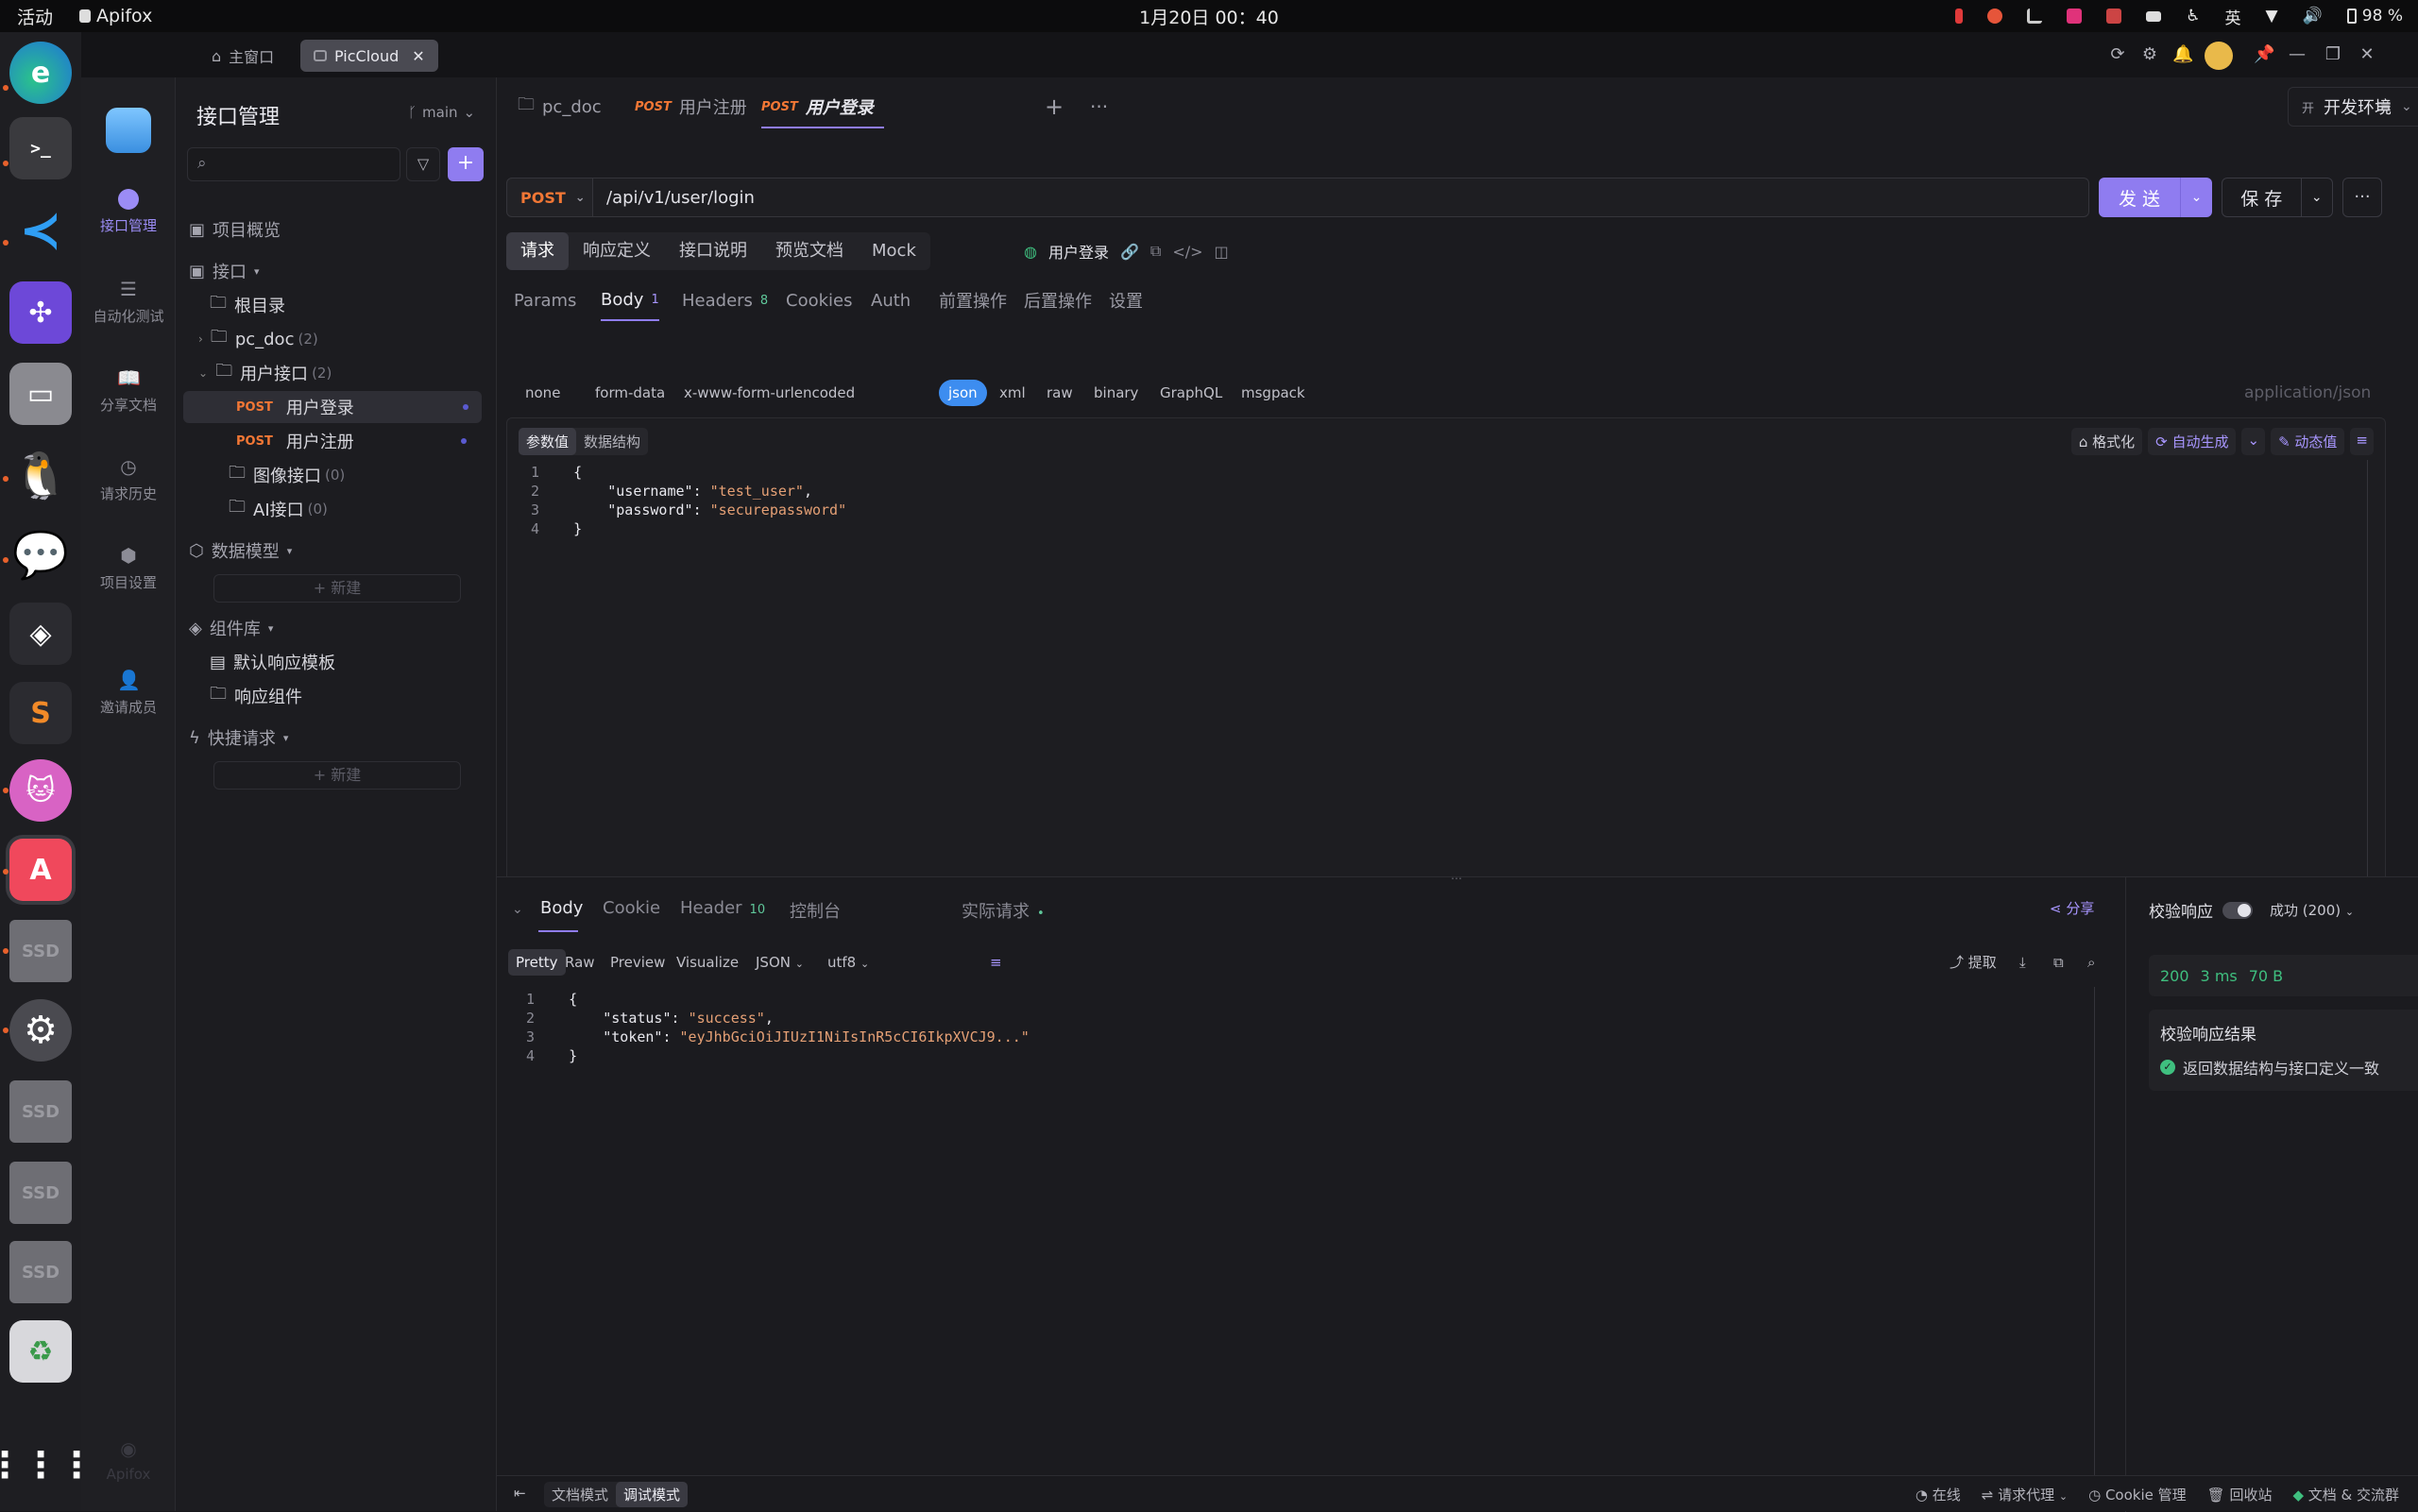 This screenshot has height=1512, width=2418. I want to click on minimize-icon: —, so click(2298, 55).